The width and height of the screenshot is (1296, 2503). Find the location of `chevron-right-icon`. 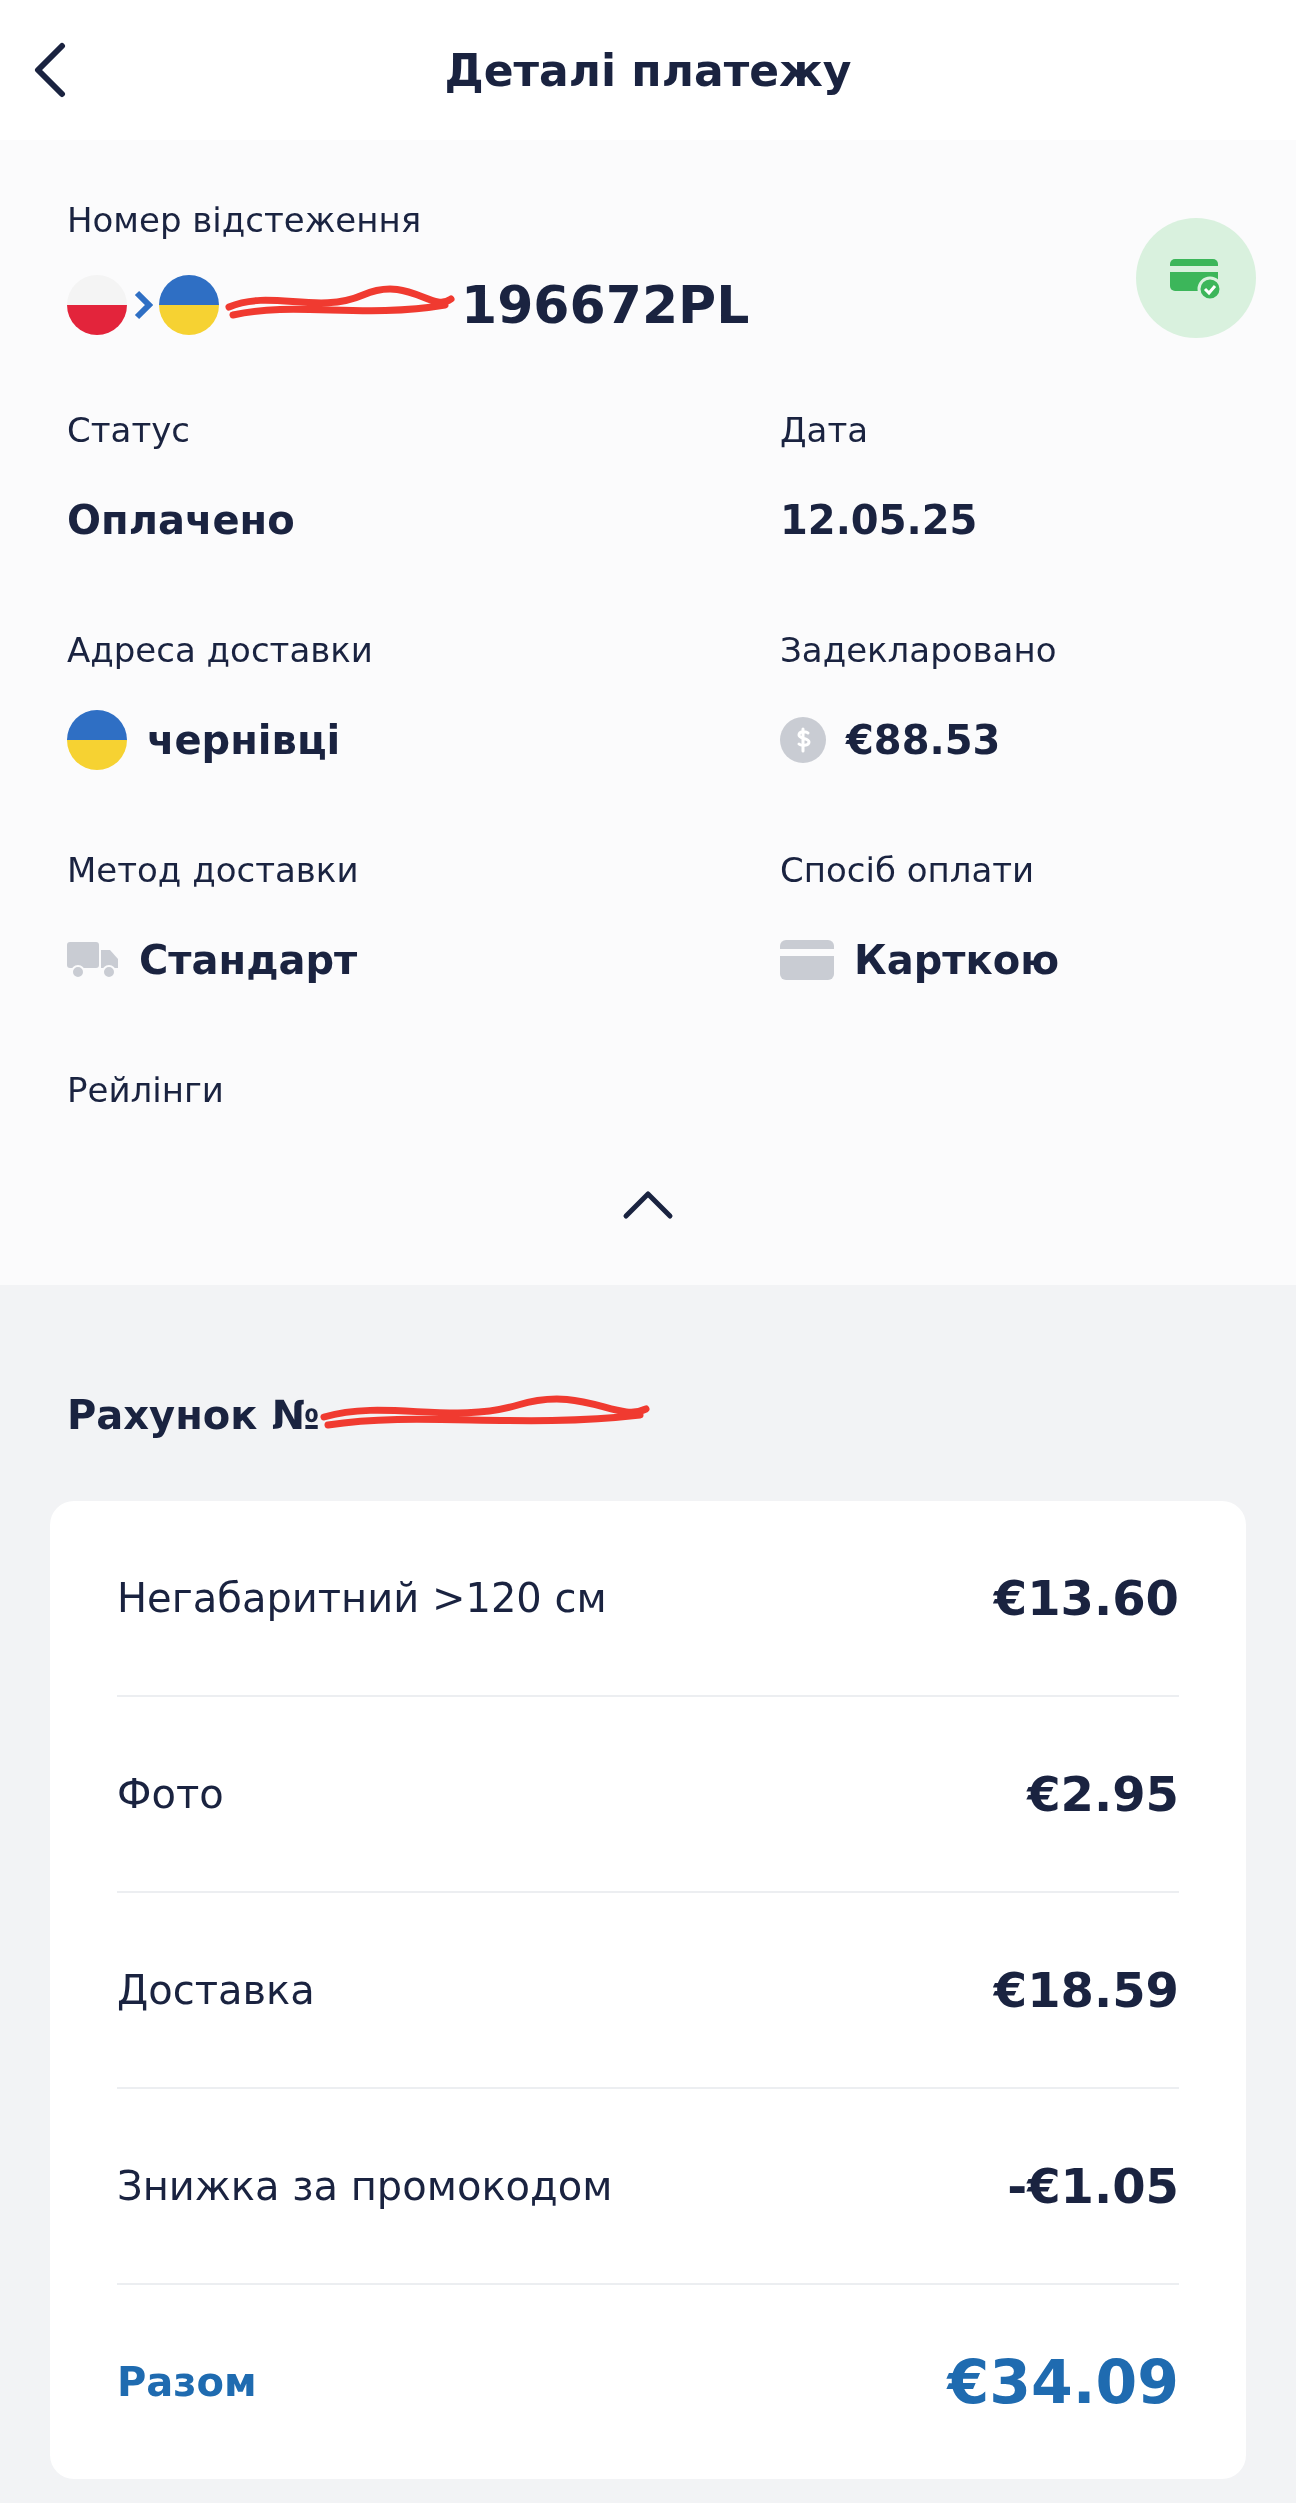

chevron-right-icon is located at coordinates (143, 305).